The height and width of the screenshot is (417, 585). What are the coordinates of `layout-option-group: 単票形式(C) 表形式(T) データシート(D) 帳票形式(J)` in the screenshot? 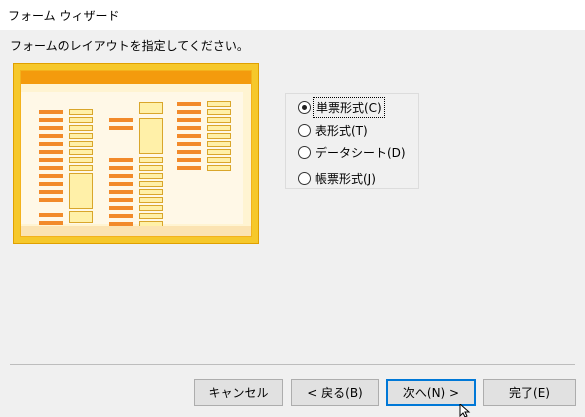 It's located at (352, 141).